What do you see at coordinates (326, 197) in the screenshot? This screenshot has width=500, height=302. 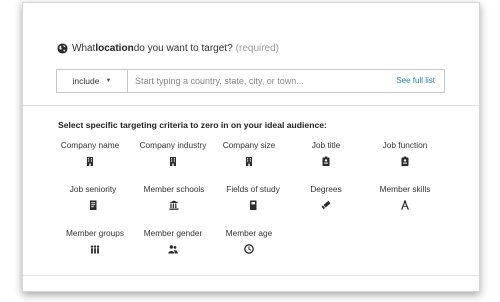 I see `criteria-degrees: Degrees` at bounding box center [326, 197].